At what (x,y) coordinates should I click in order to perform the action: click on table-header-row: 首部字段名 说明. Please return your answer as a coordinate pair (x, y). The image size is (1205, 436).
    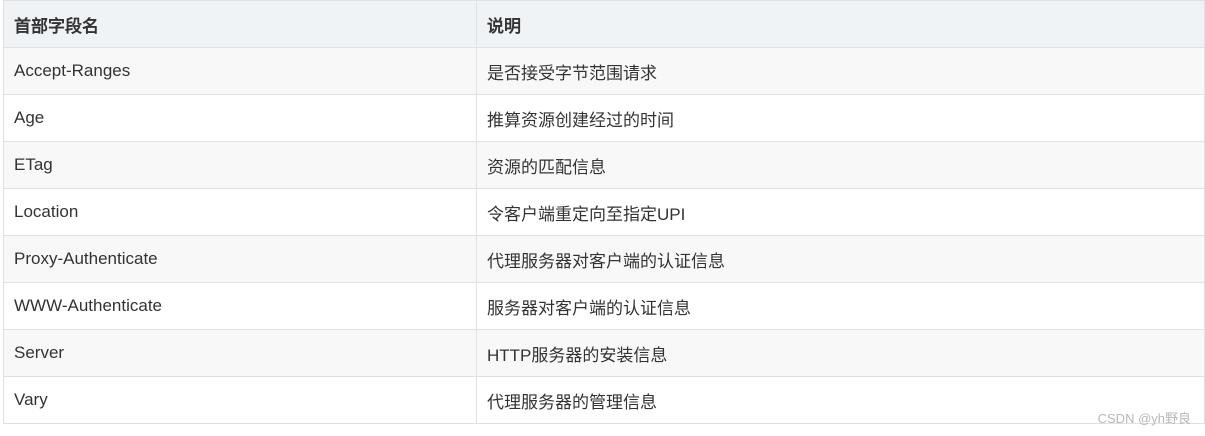
    Looking at the image, I should click on (604, 24).